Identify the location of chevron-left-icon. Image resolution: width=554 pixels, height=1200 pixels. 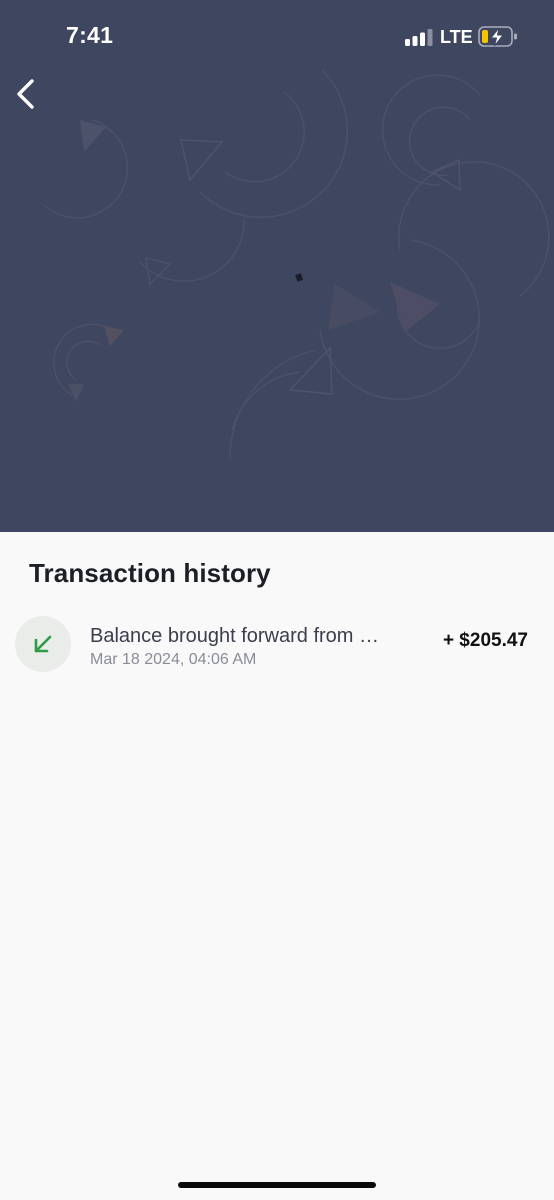
(25, 94).